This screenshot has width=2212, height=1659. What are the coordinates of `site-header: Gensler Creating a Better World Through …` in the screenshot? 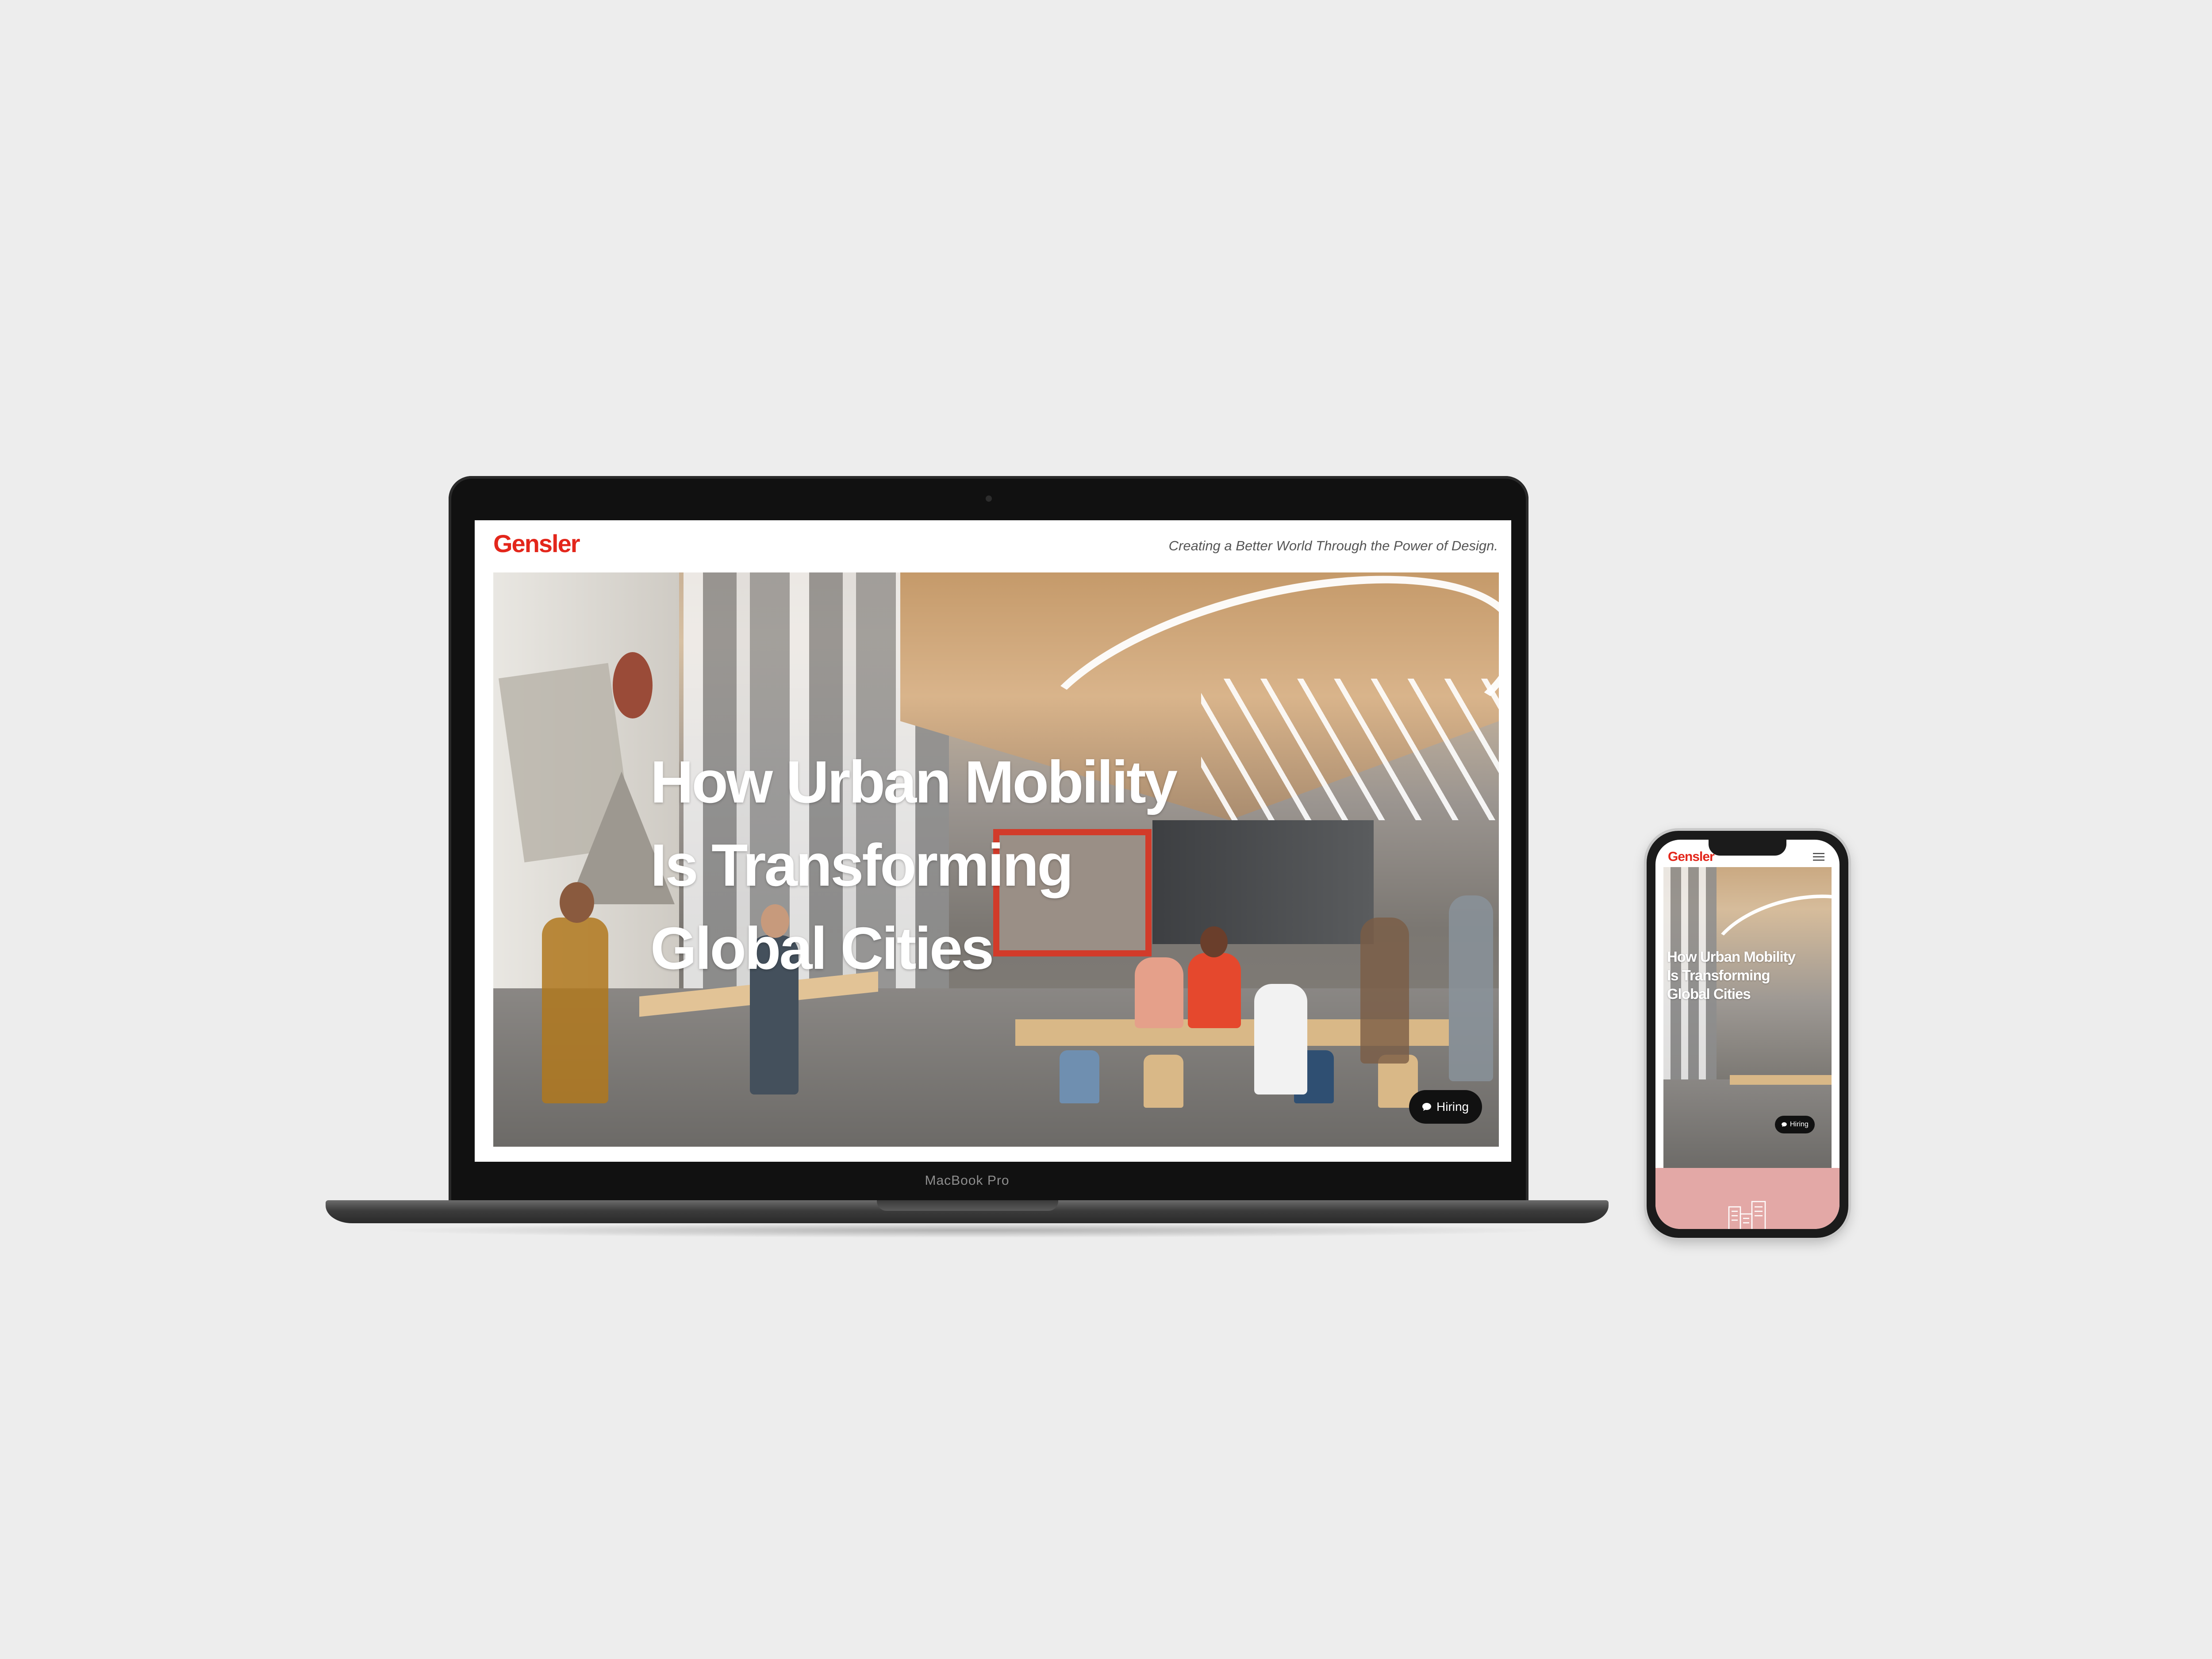 It's located at (993, 546).